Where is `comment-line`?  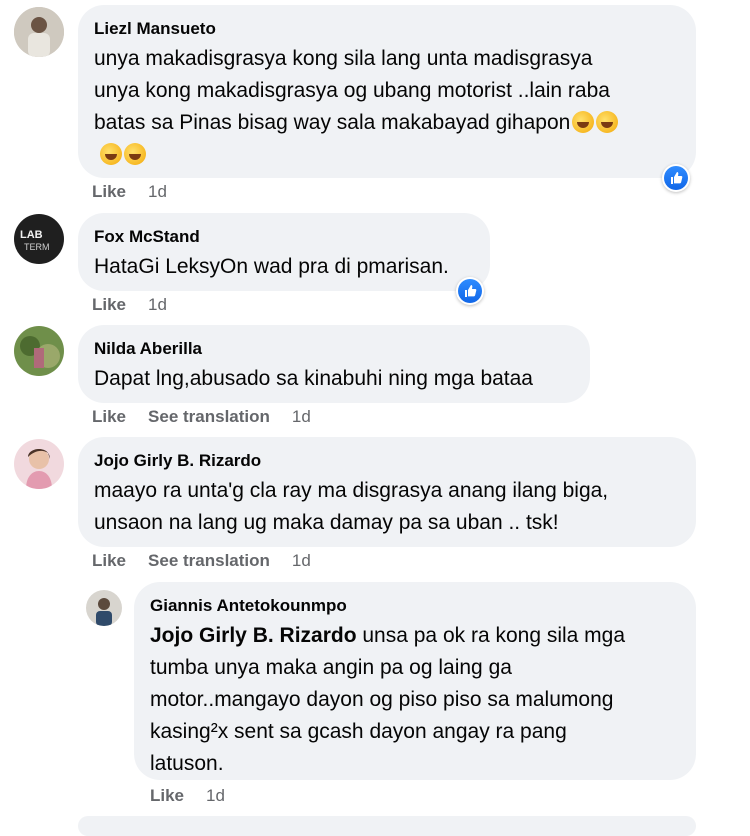 comment-line is located at coordinates (387, 155).